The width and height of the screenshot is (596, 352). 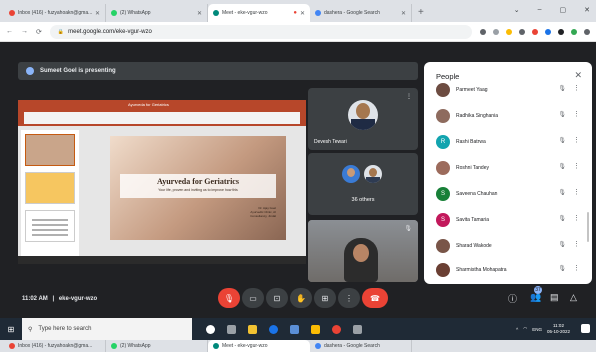 I want to click on tab-whatsapp: (2) WhatsApp, so click(x=157, y=346).